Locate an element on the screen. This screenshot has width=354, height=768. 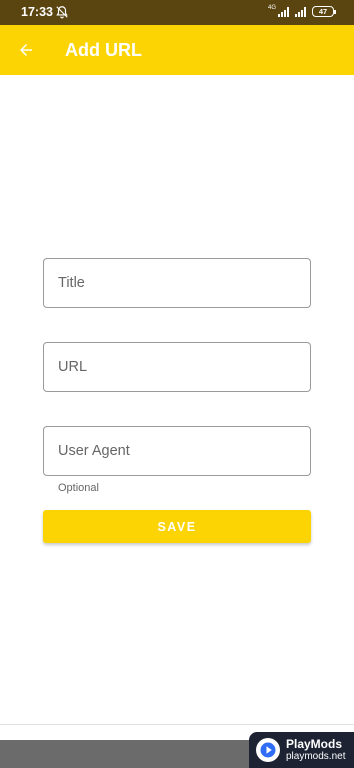
status-time: 17:33 is located at coordinates (37, 12).